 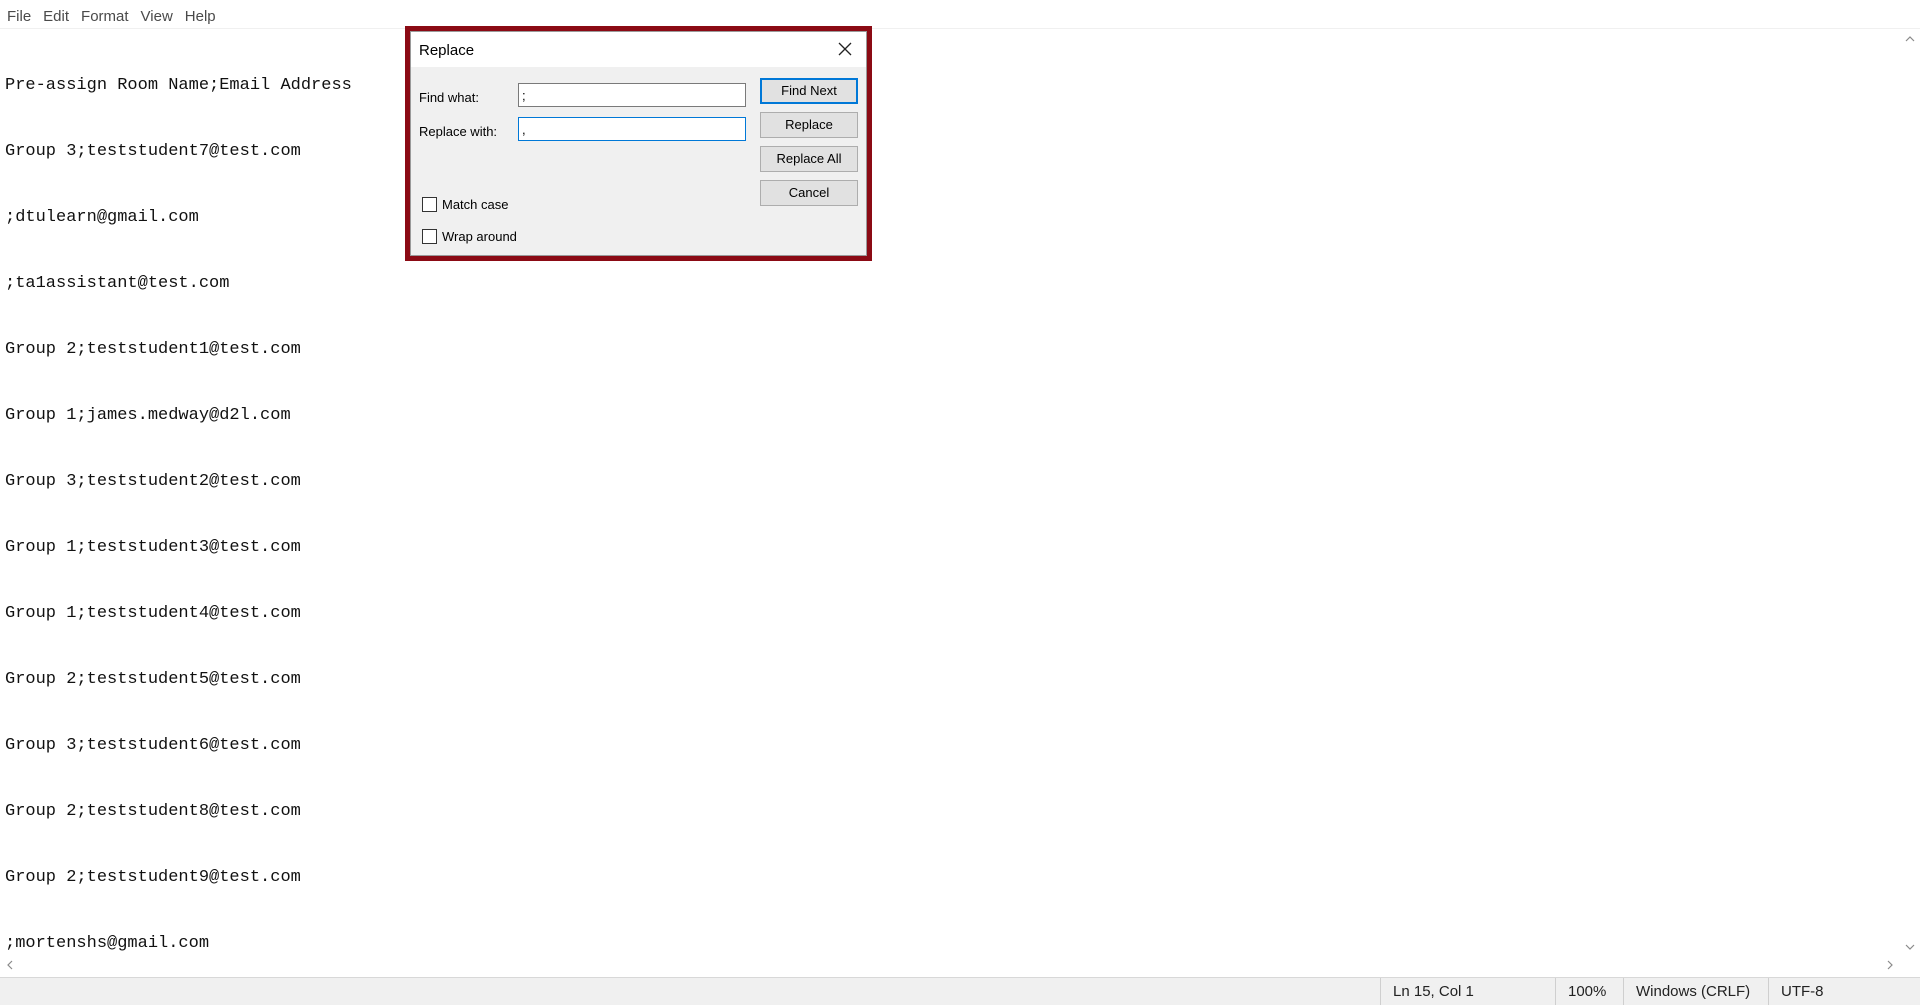 What do you see at coordinates (632, 129) in the screenshot?
I see `replace-with-input` at bounding box center [632, 129].